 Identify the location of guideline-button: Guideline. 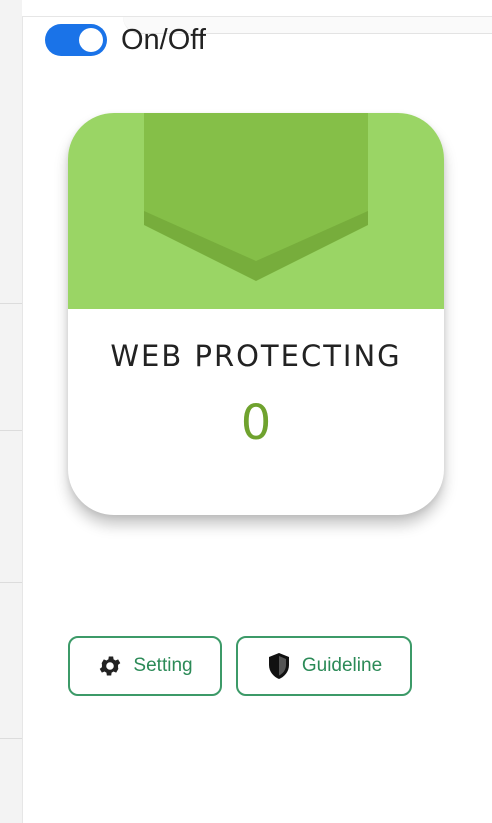
(324, 666).